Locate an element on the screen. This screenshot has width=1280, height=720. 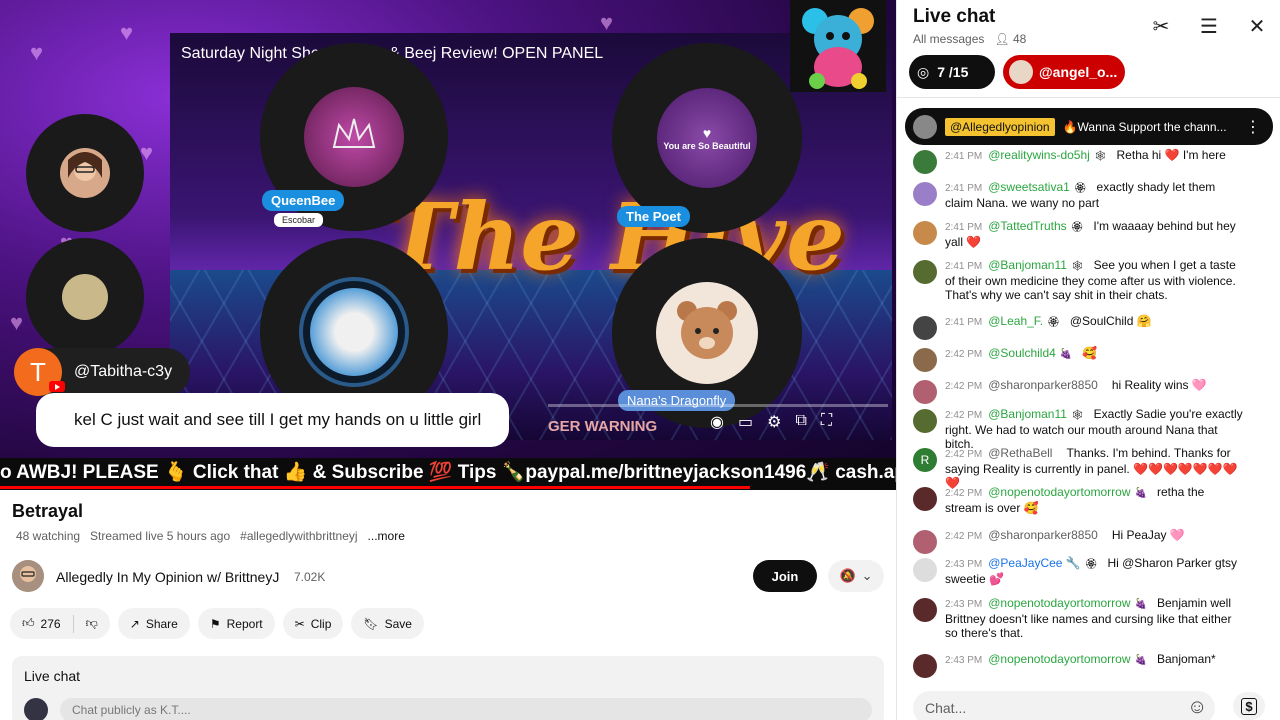
close-icon: ✕ is located at coordinates (1257, 26).